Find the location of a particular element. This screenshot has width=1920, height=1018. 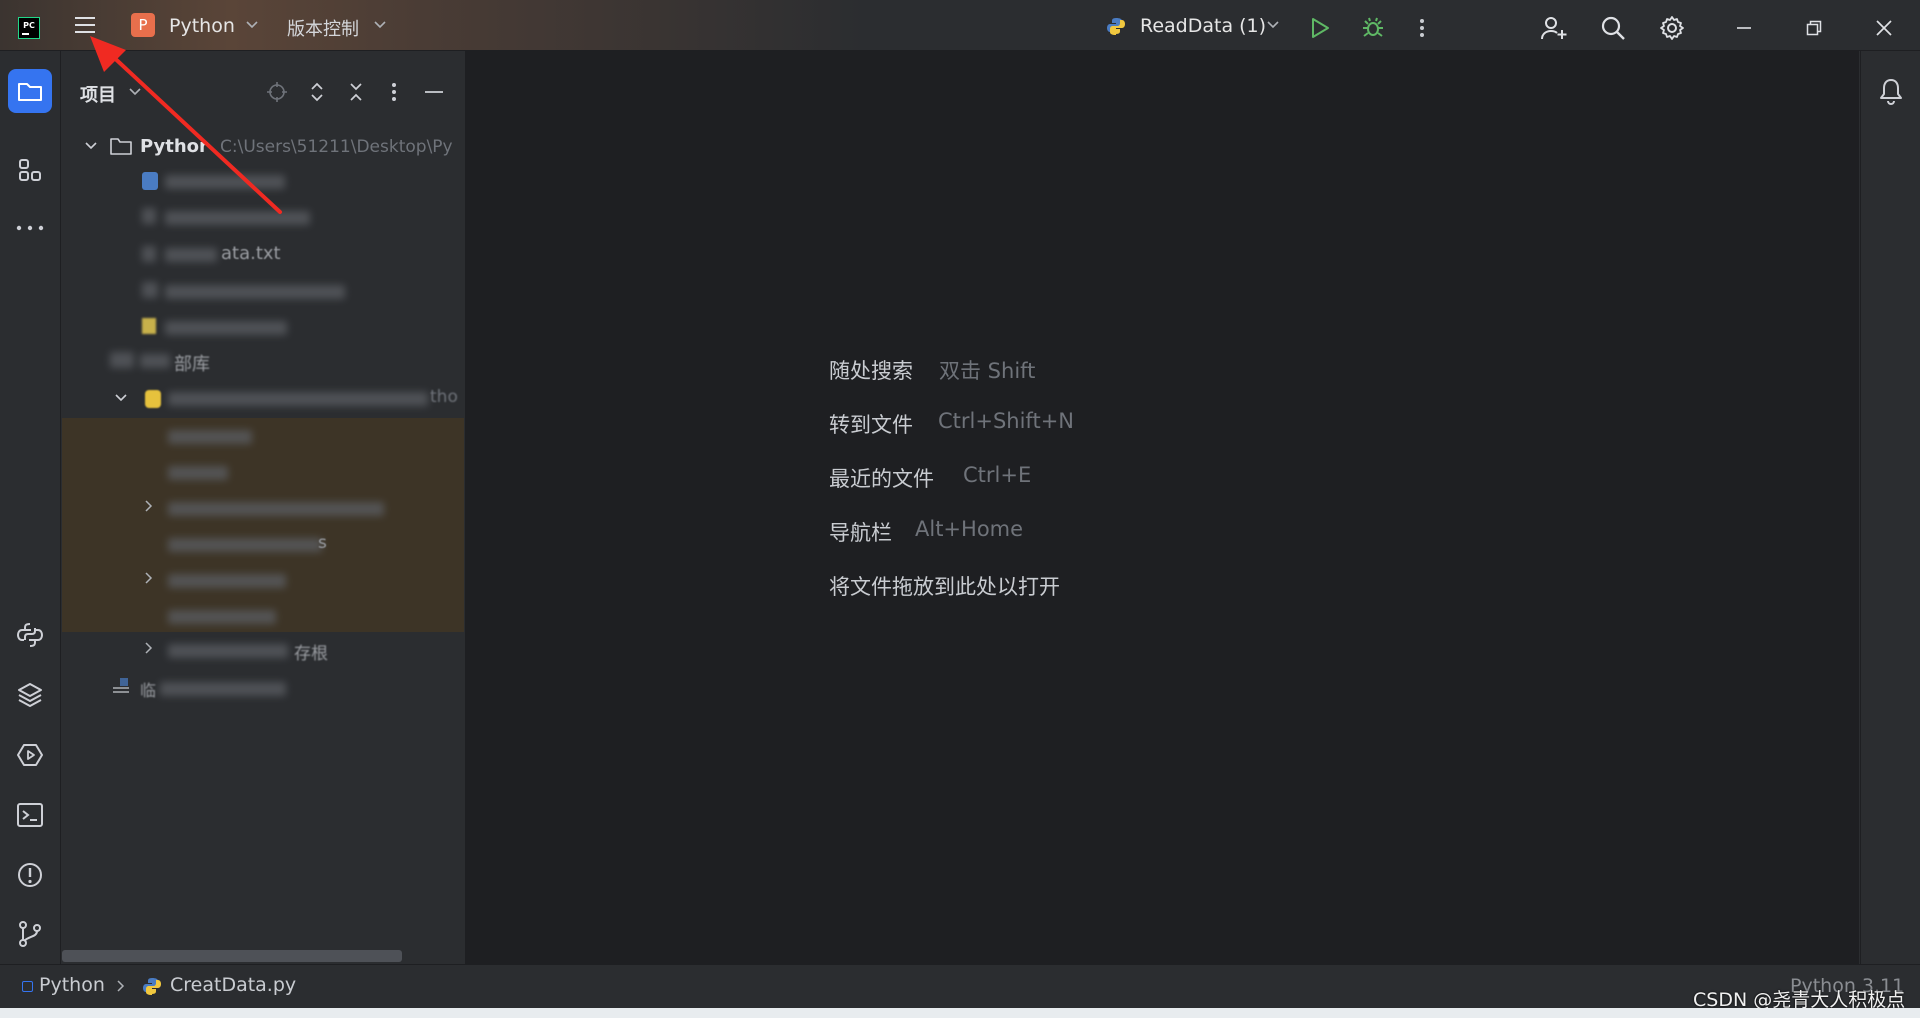

structure-icon is located at coordinates (30, 170).